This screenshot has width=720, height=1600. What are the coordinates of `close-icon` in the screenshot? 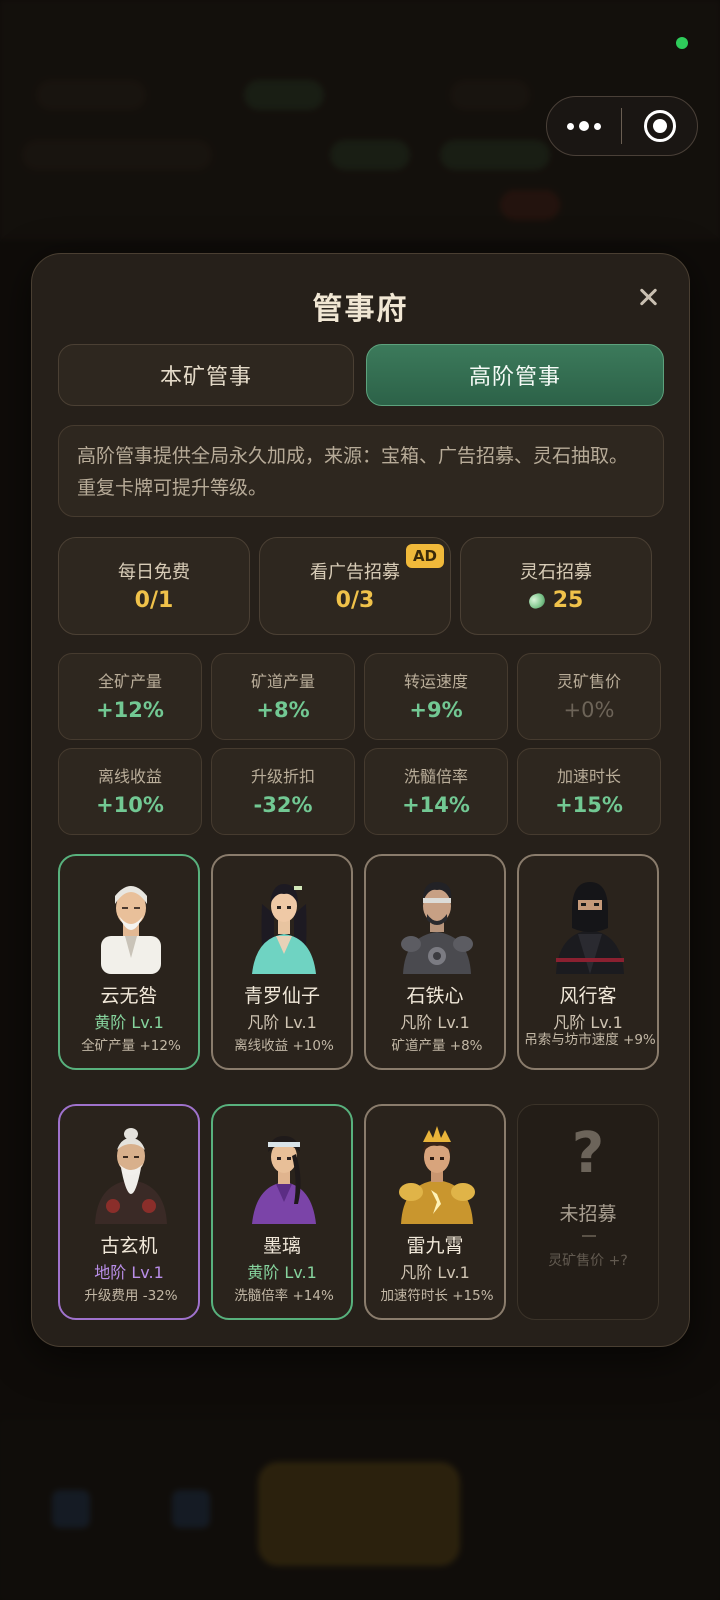 It's located at (648, 298).